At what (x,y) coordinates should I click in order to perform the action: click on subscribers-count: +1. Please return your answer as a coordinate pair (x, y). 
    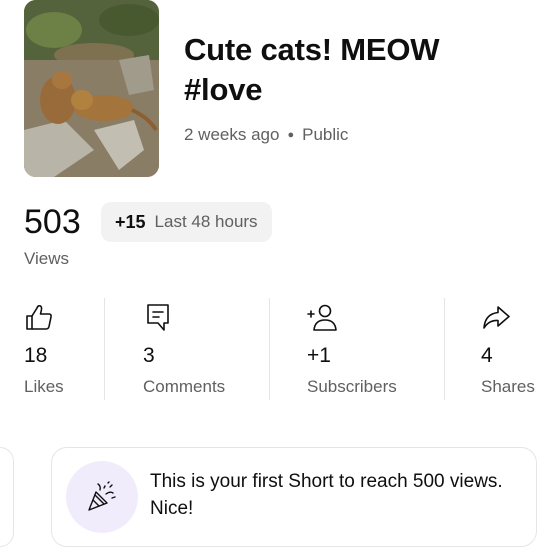
    Looking at the image, I should click on (319, 355).